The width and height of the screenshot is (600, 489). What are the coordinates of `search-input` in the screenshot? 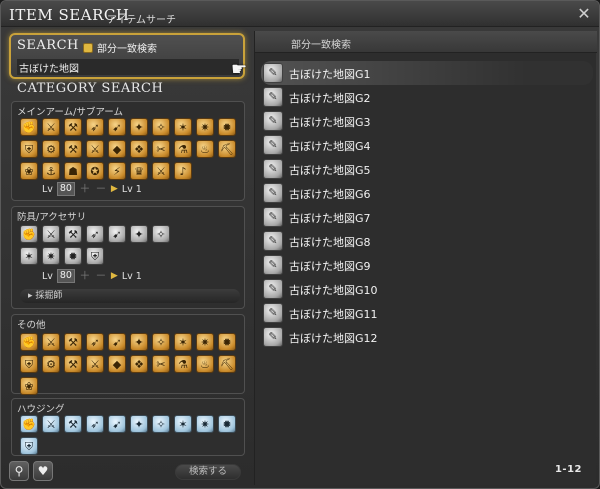 It's located at (128, 67).